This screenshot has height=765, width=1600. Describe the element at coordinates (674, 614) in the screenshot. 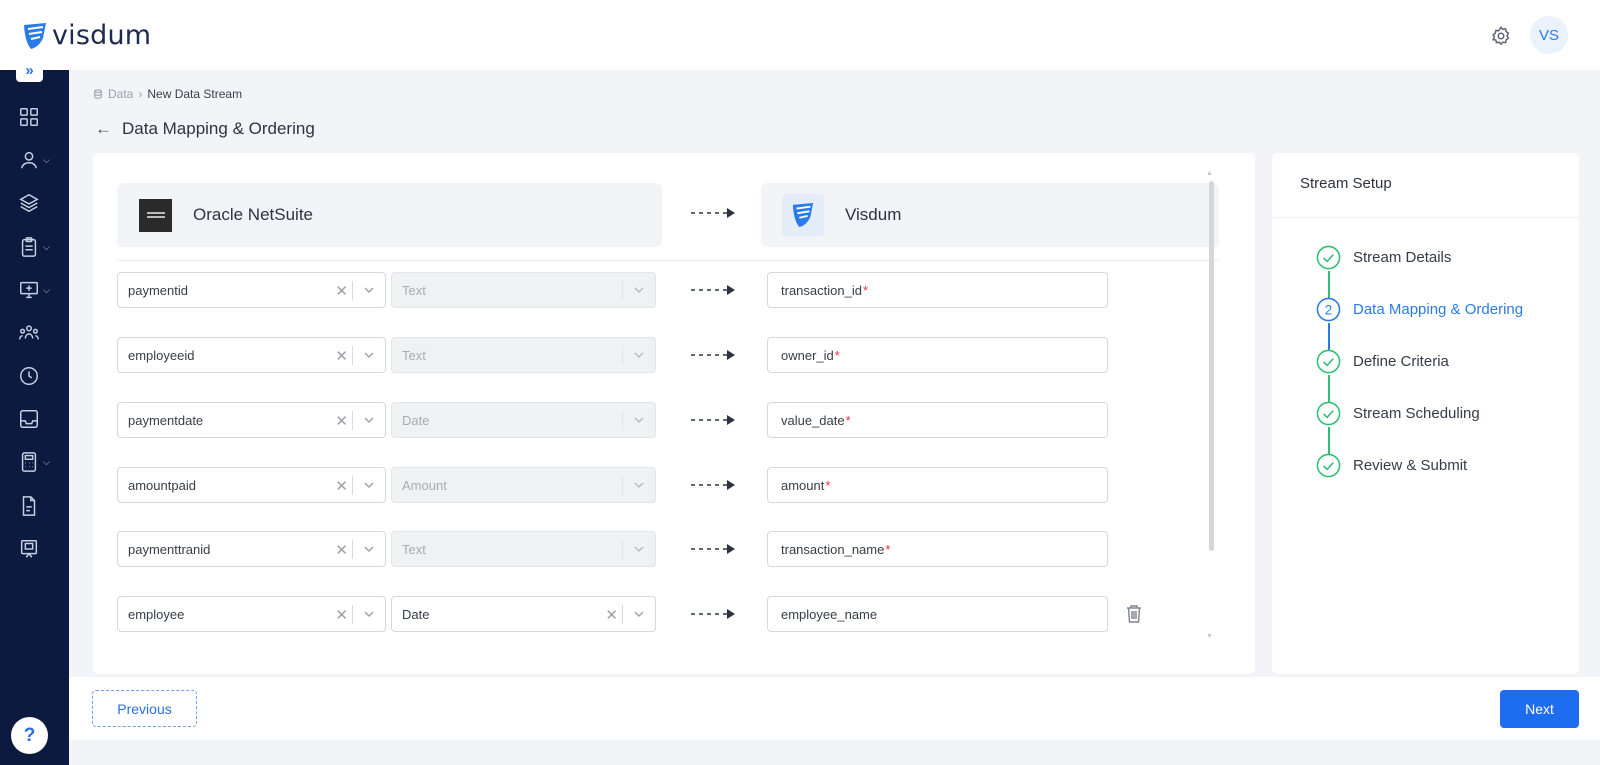

I see `mapping-row: employee ✕ Date ✕ employee_name` at that location.